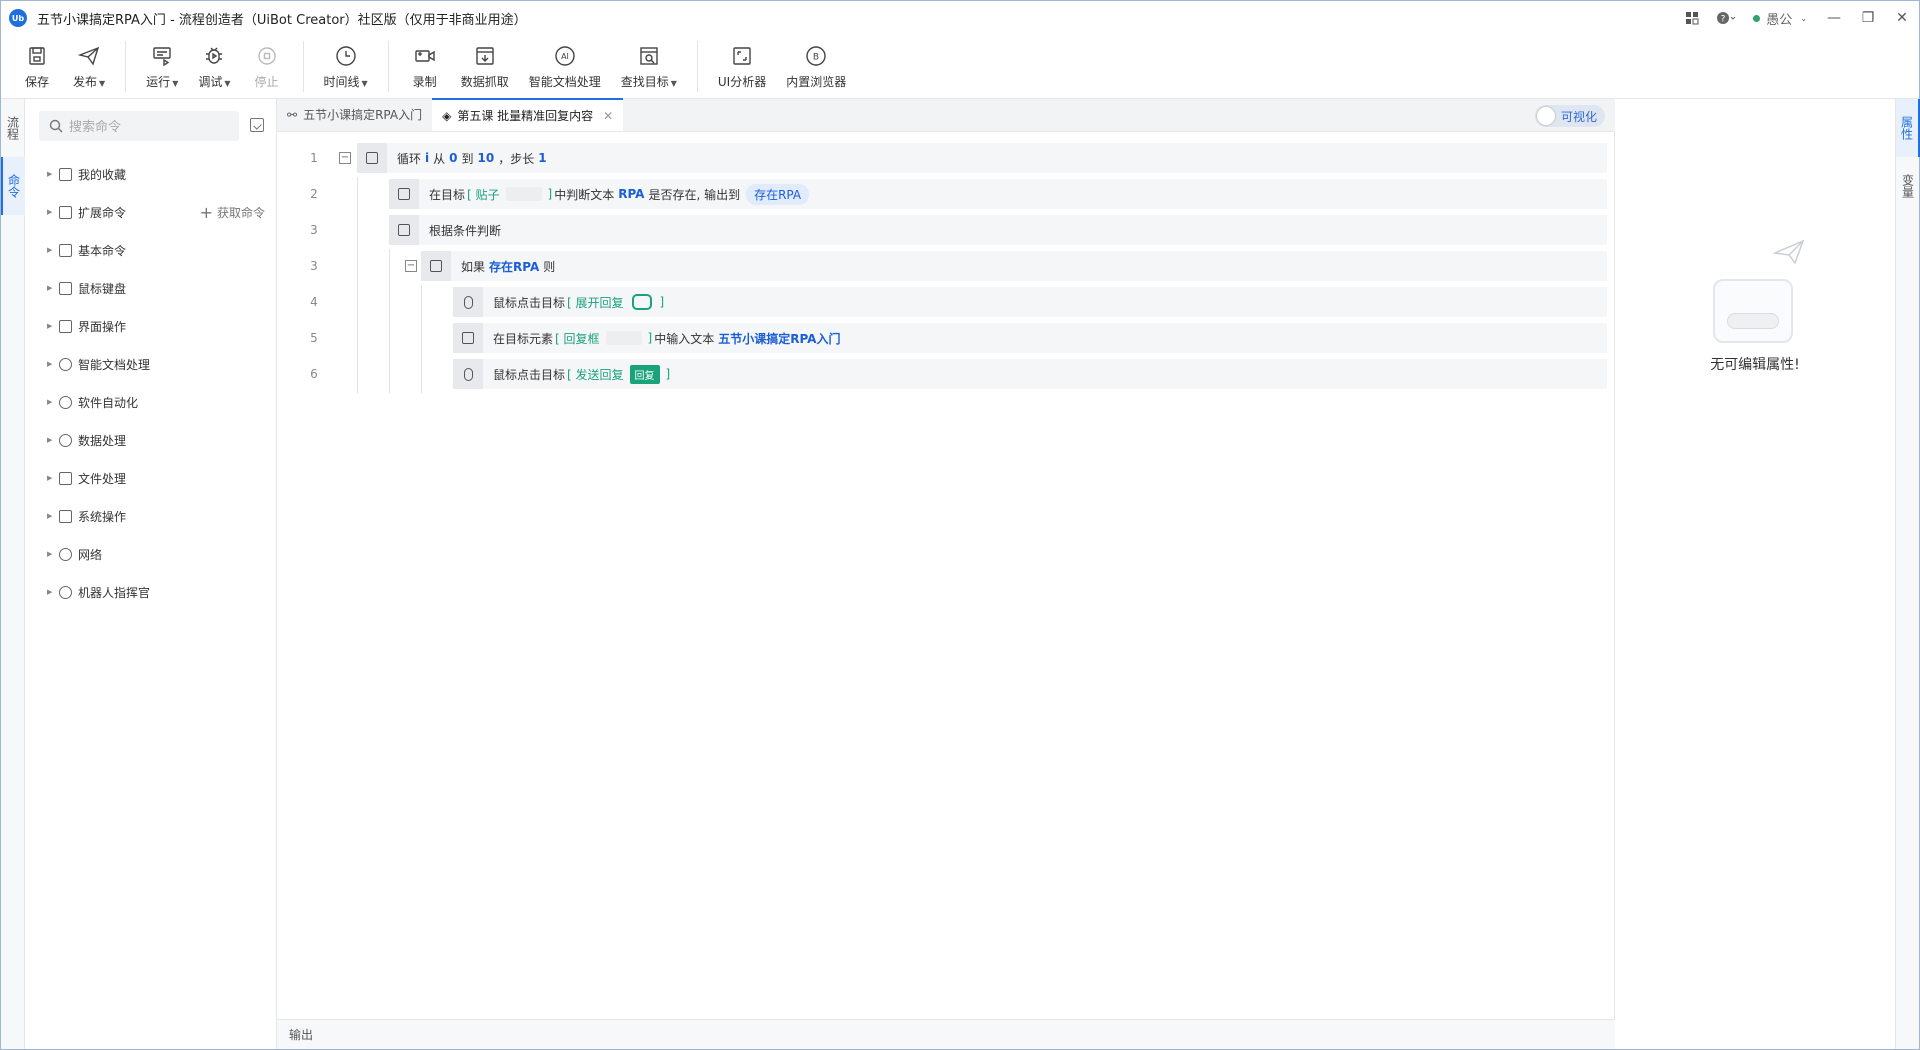  Describe the element at coordinates (425, 66) in the screenshot. I see `record-button: 录制` at that location.